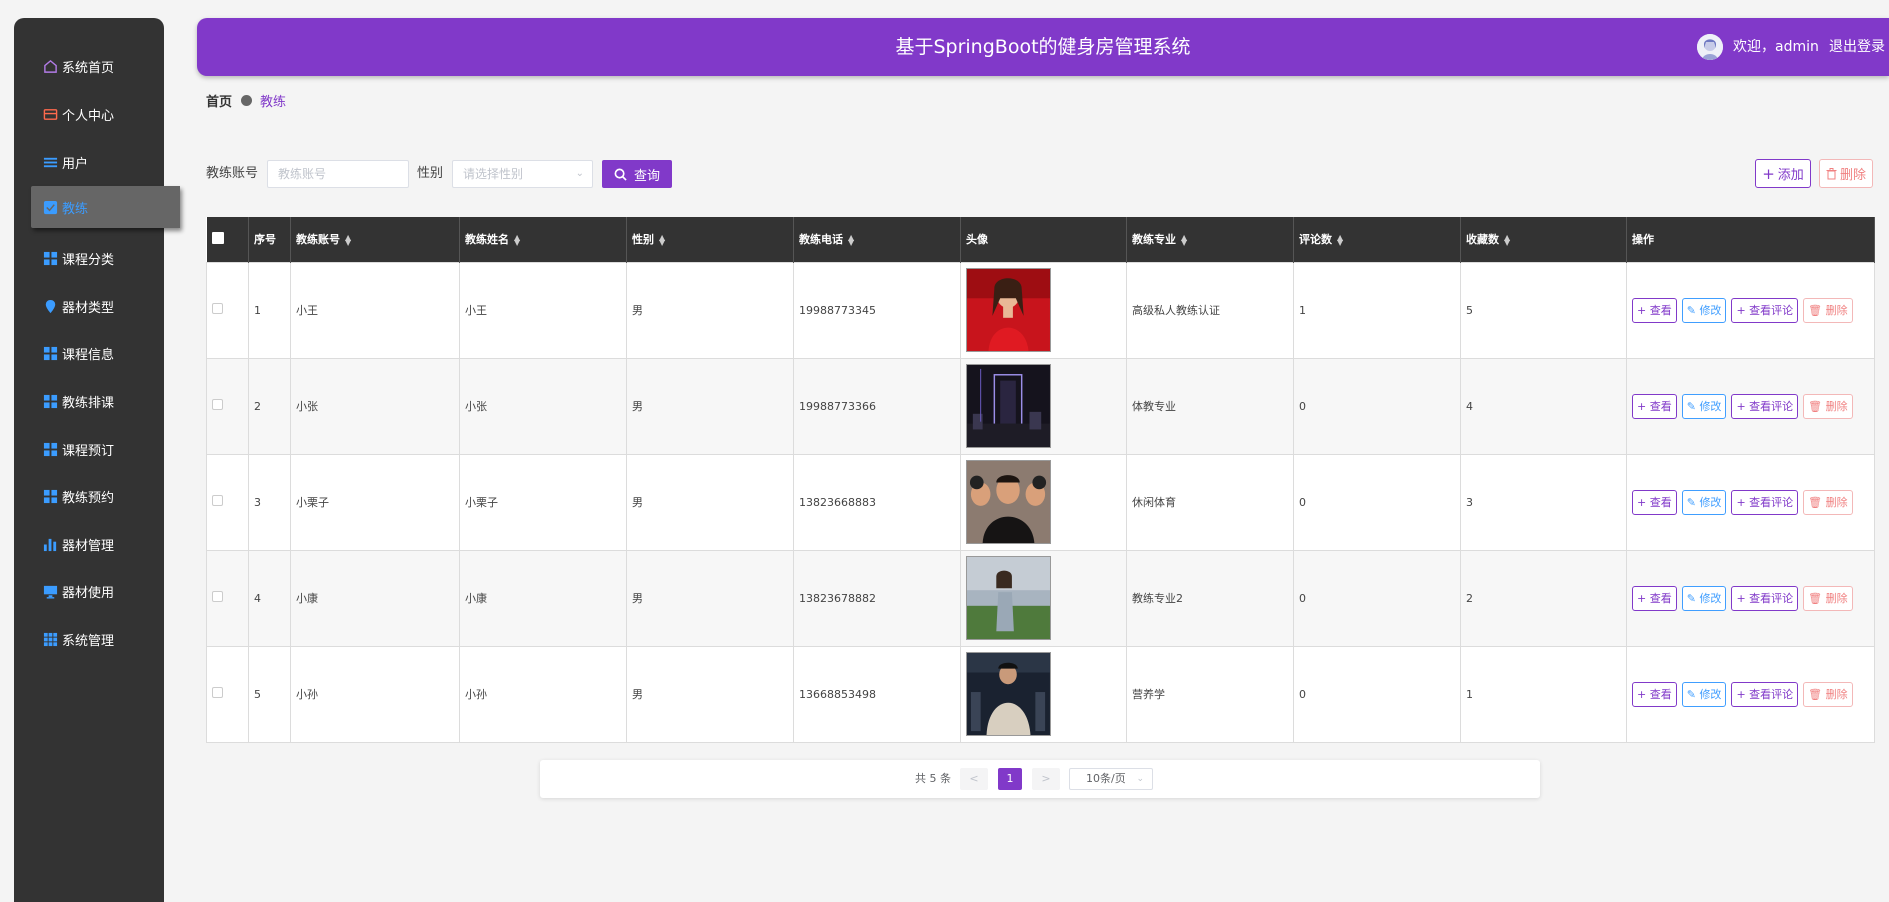 This screenshot has width=1889, height=902. I want to click on gender-label: 性别, so click(430, 173).